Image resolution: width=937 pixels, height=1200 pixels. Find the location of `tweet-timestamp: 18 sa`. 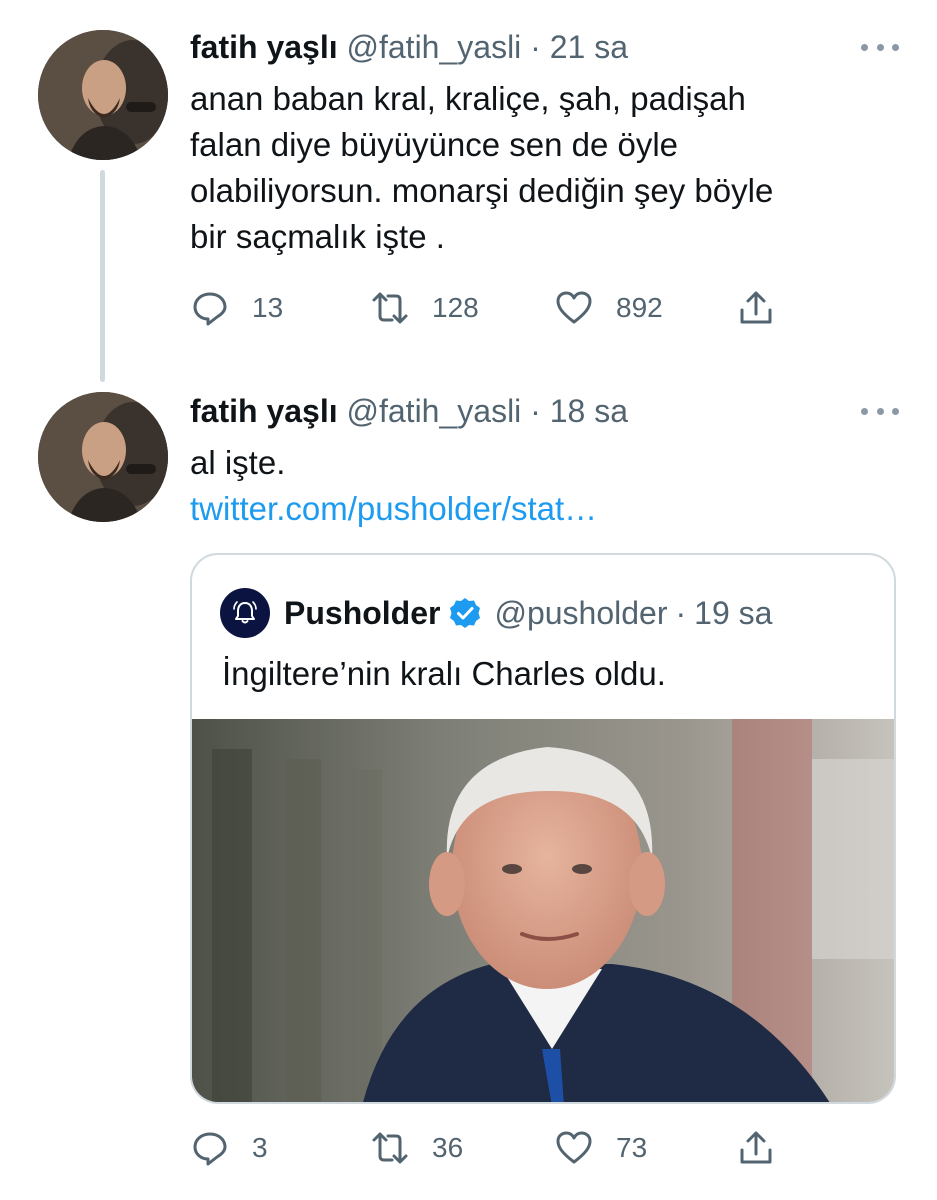

tweet-timestamp: 18 sa is located at coordinates (589, 411).